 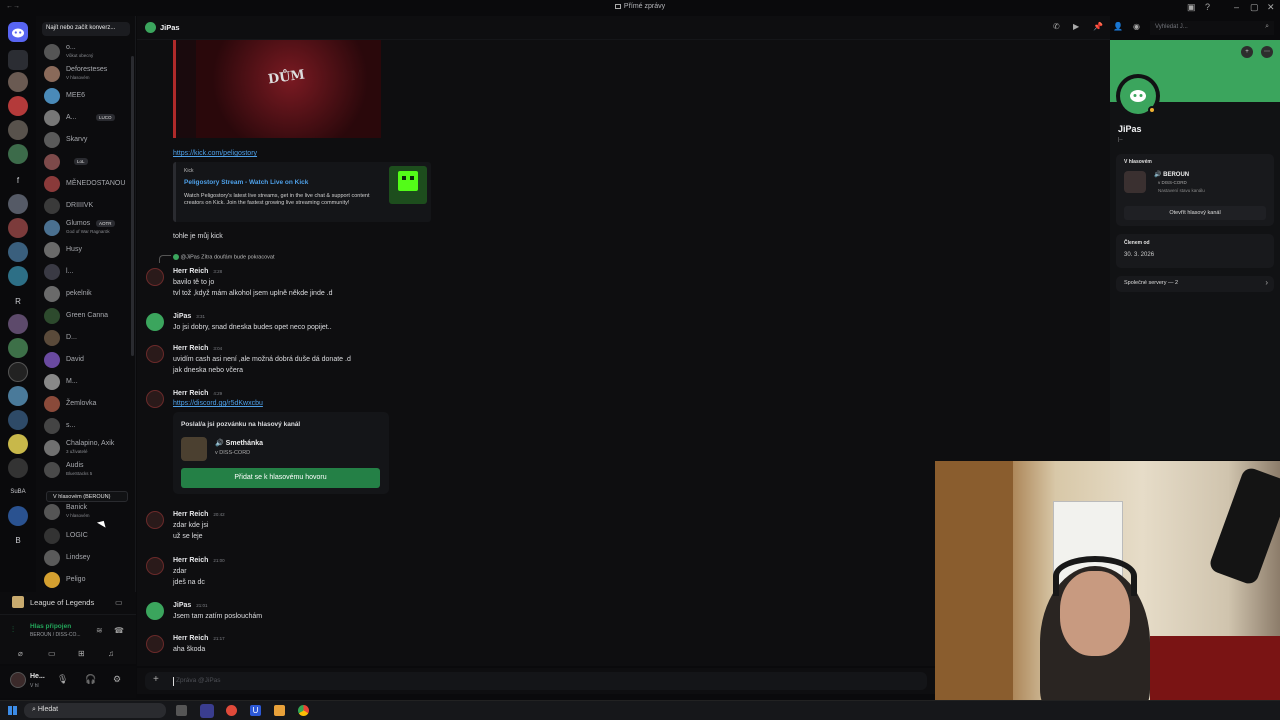 I want to click on maximize-icon: ▢, so click(x=1254, y=7).